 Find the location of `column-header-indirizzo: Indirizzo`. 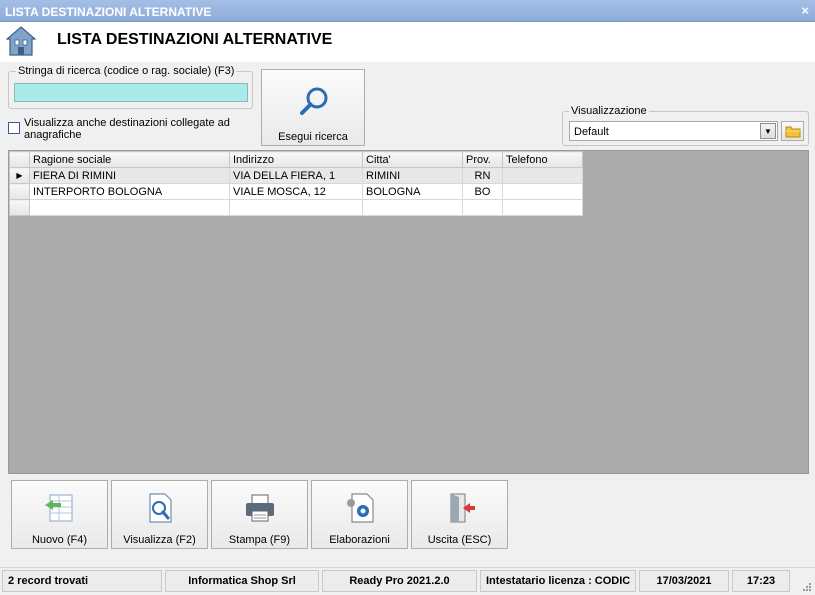

column-header-indirizzo: Indirizzo is located at coordinates (296, 159).